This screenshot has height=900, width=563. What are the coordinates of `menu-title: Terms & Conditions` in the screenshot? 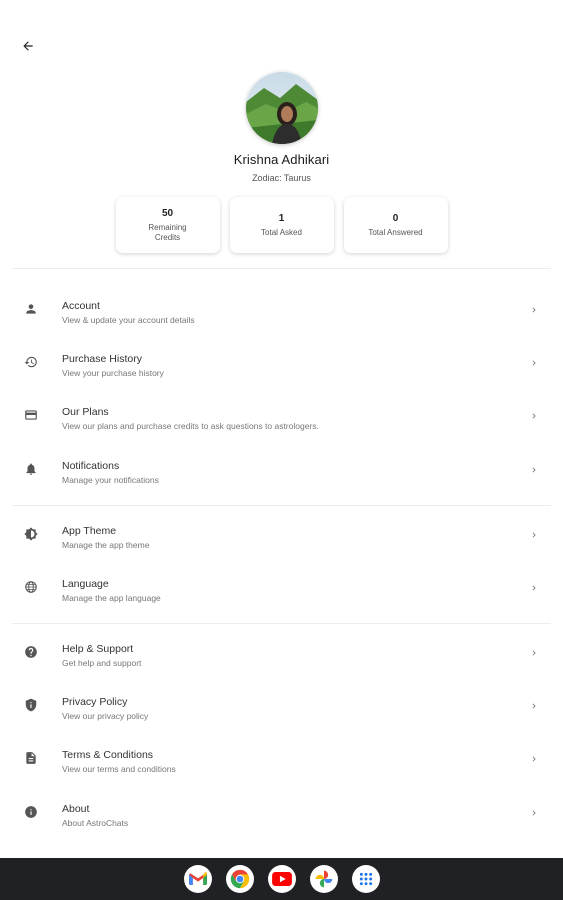 It's located at (108, 755).